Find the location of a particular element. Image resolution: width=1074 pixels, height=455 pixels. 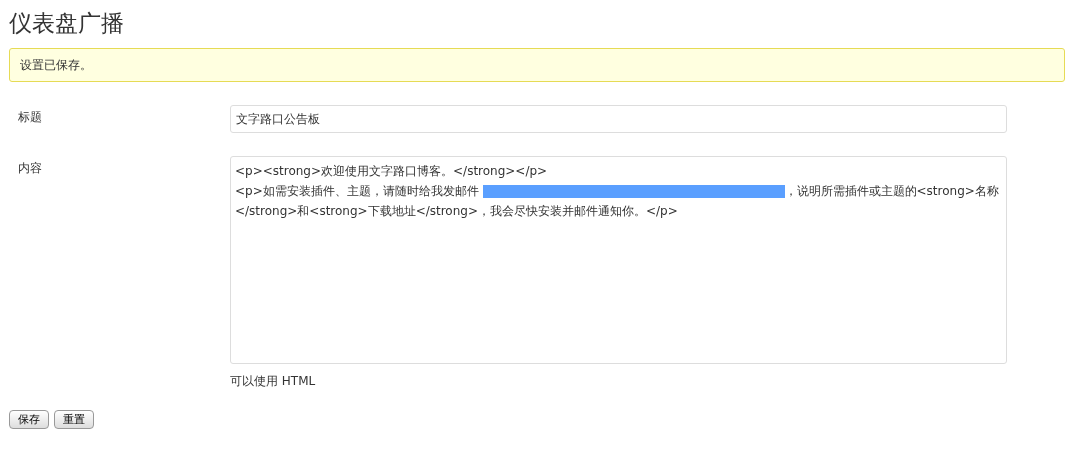

notice-message: 设置已保存。 is located at coordinates (537, 65).